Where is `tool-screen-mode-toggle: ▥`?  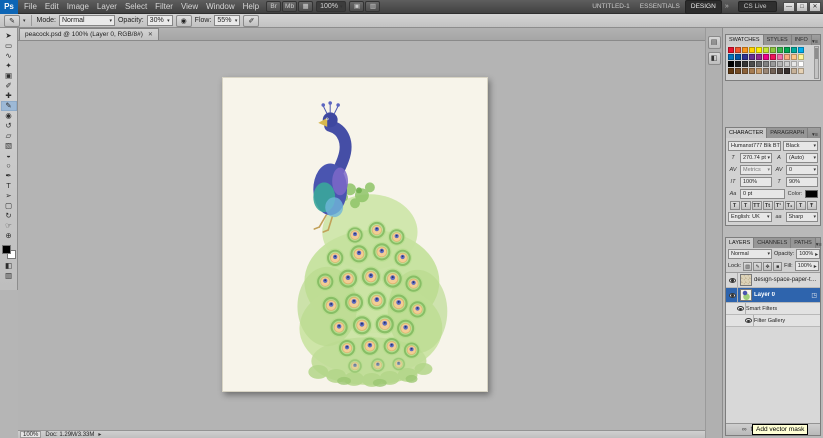
tool-screen-mode-toggle: ▥ is located at coordinates (9, 276).